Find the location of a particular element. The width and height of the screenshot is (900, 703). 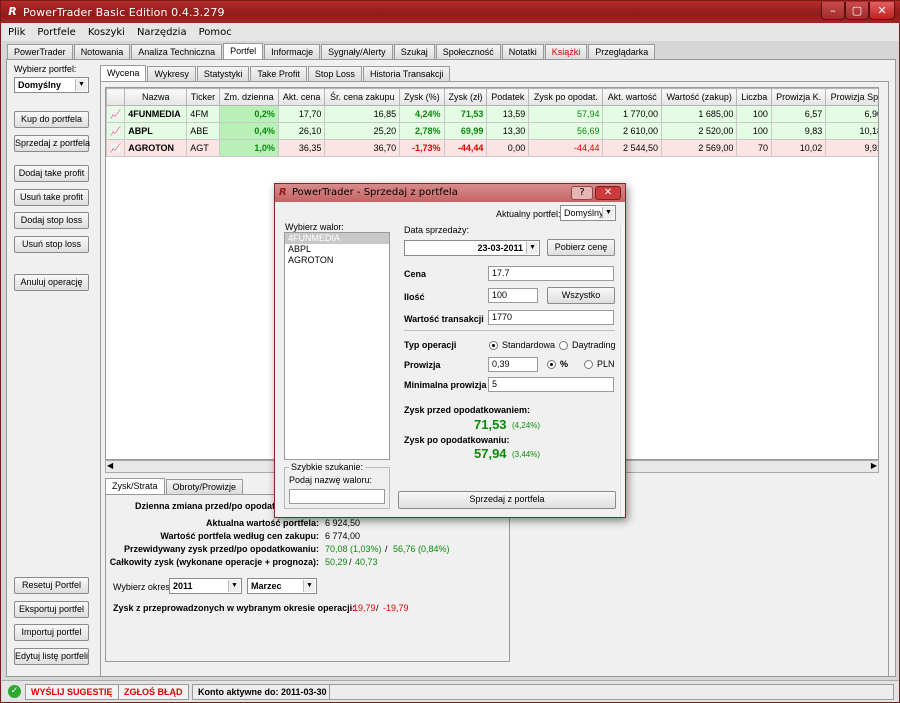

fee-input: 0,39 is located at coordinates (513, 364).